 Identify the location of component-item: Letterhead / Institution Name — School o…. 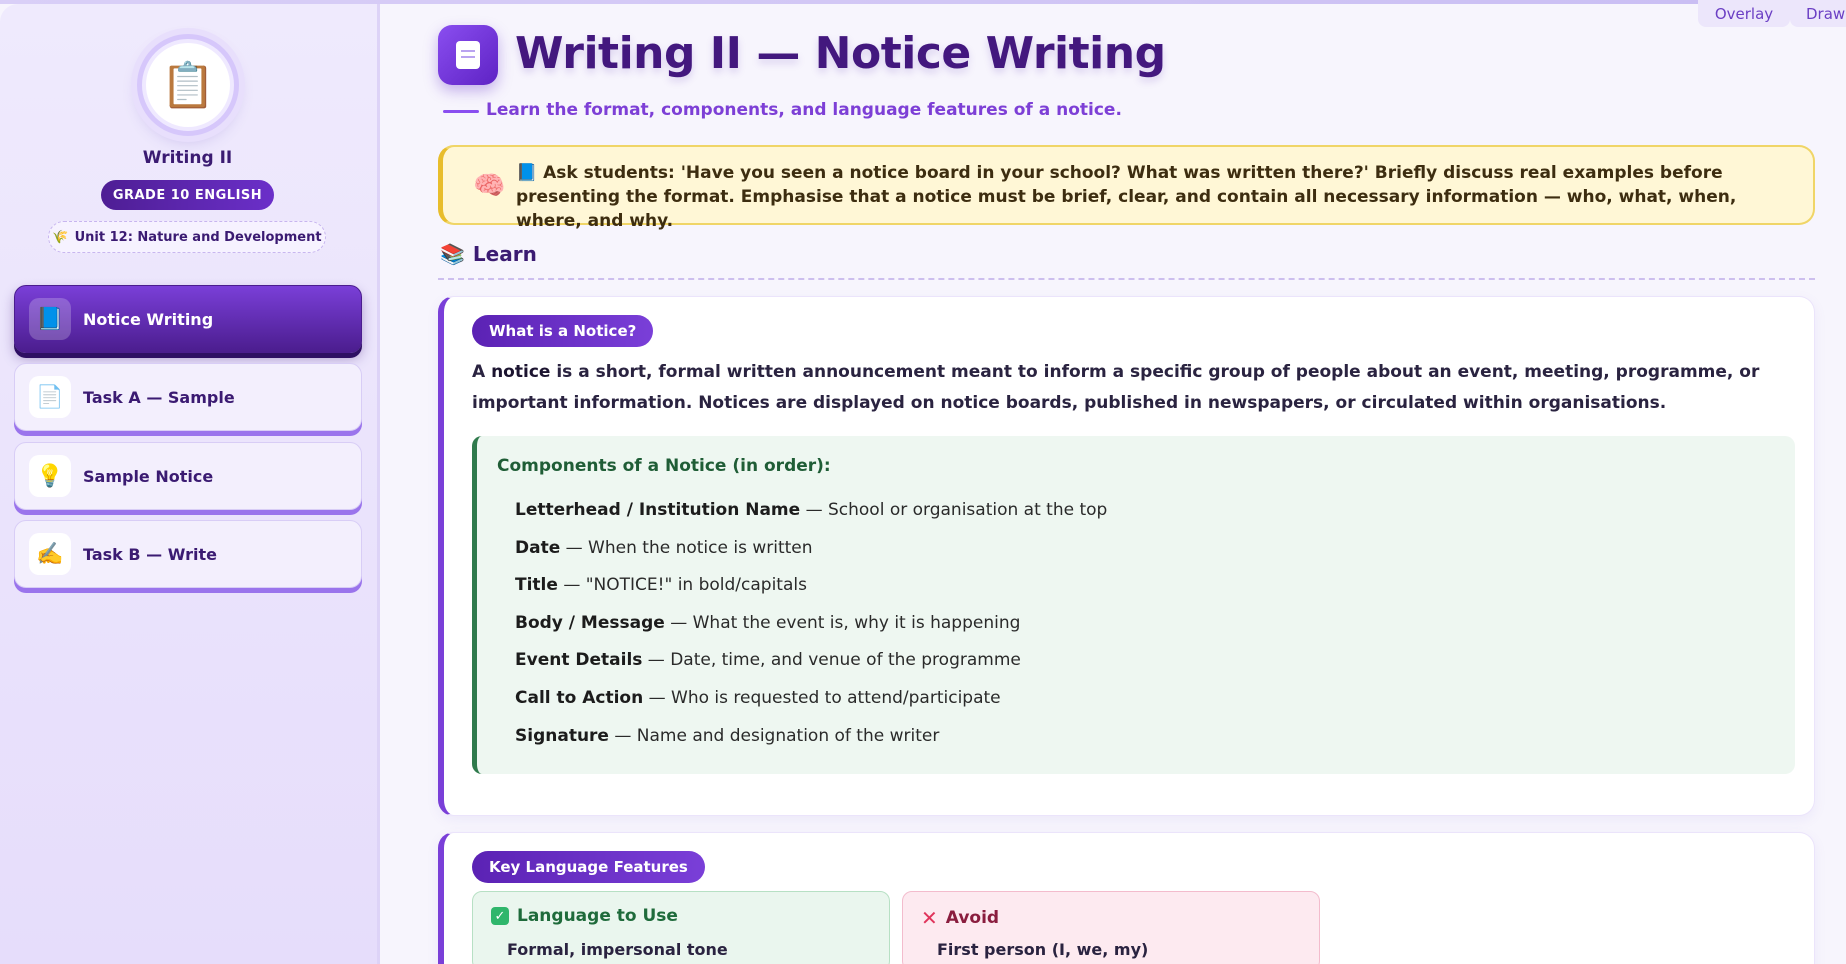
(811, 510).